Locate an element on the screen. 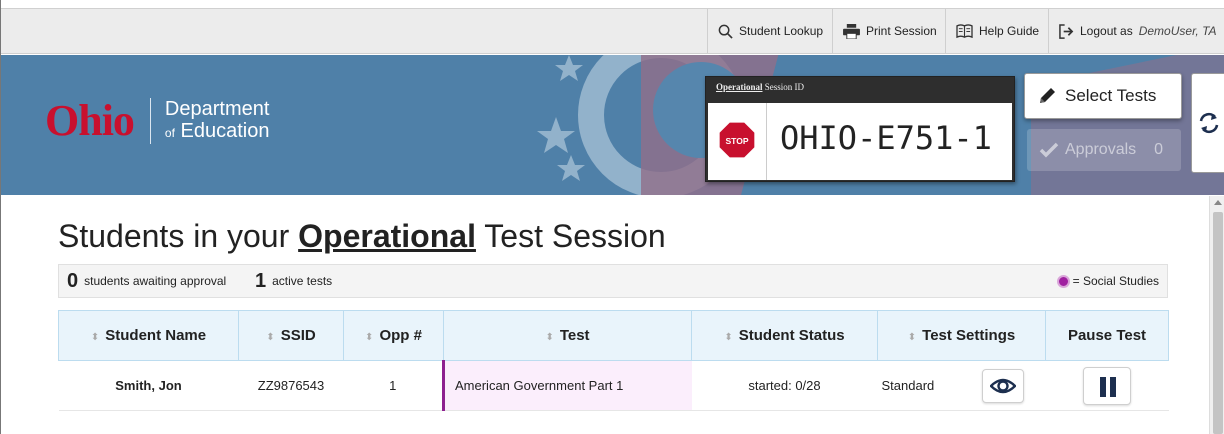 The width and height of the screenshot is (1224, 434). logout-button: Logout as DemoUser, TA is located at coordinates (1136, 31).